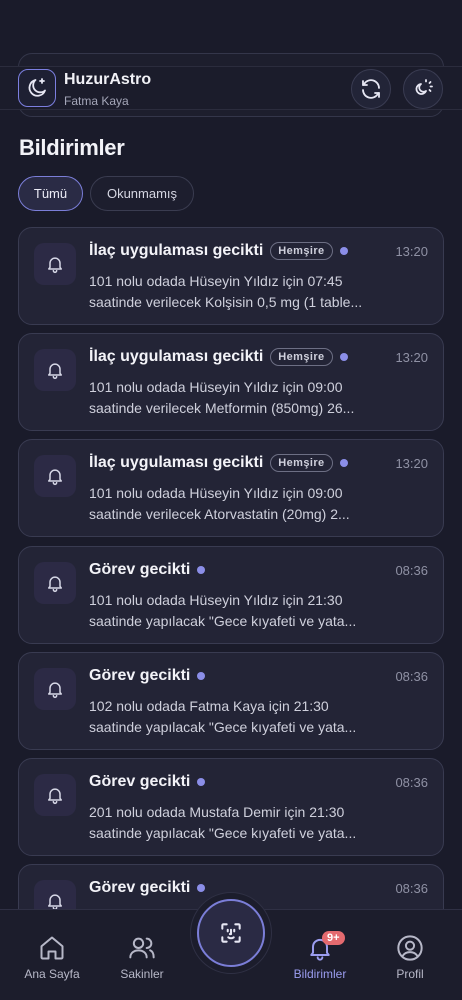 The height and width of the screenshot is (1000, 462). I want to click on face-scan-icon, so click(231, 933).